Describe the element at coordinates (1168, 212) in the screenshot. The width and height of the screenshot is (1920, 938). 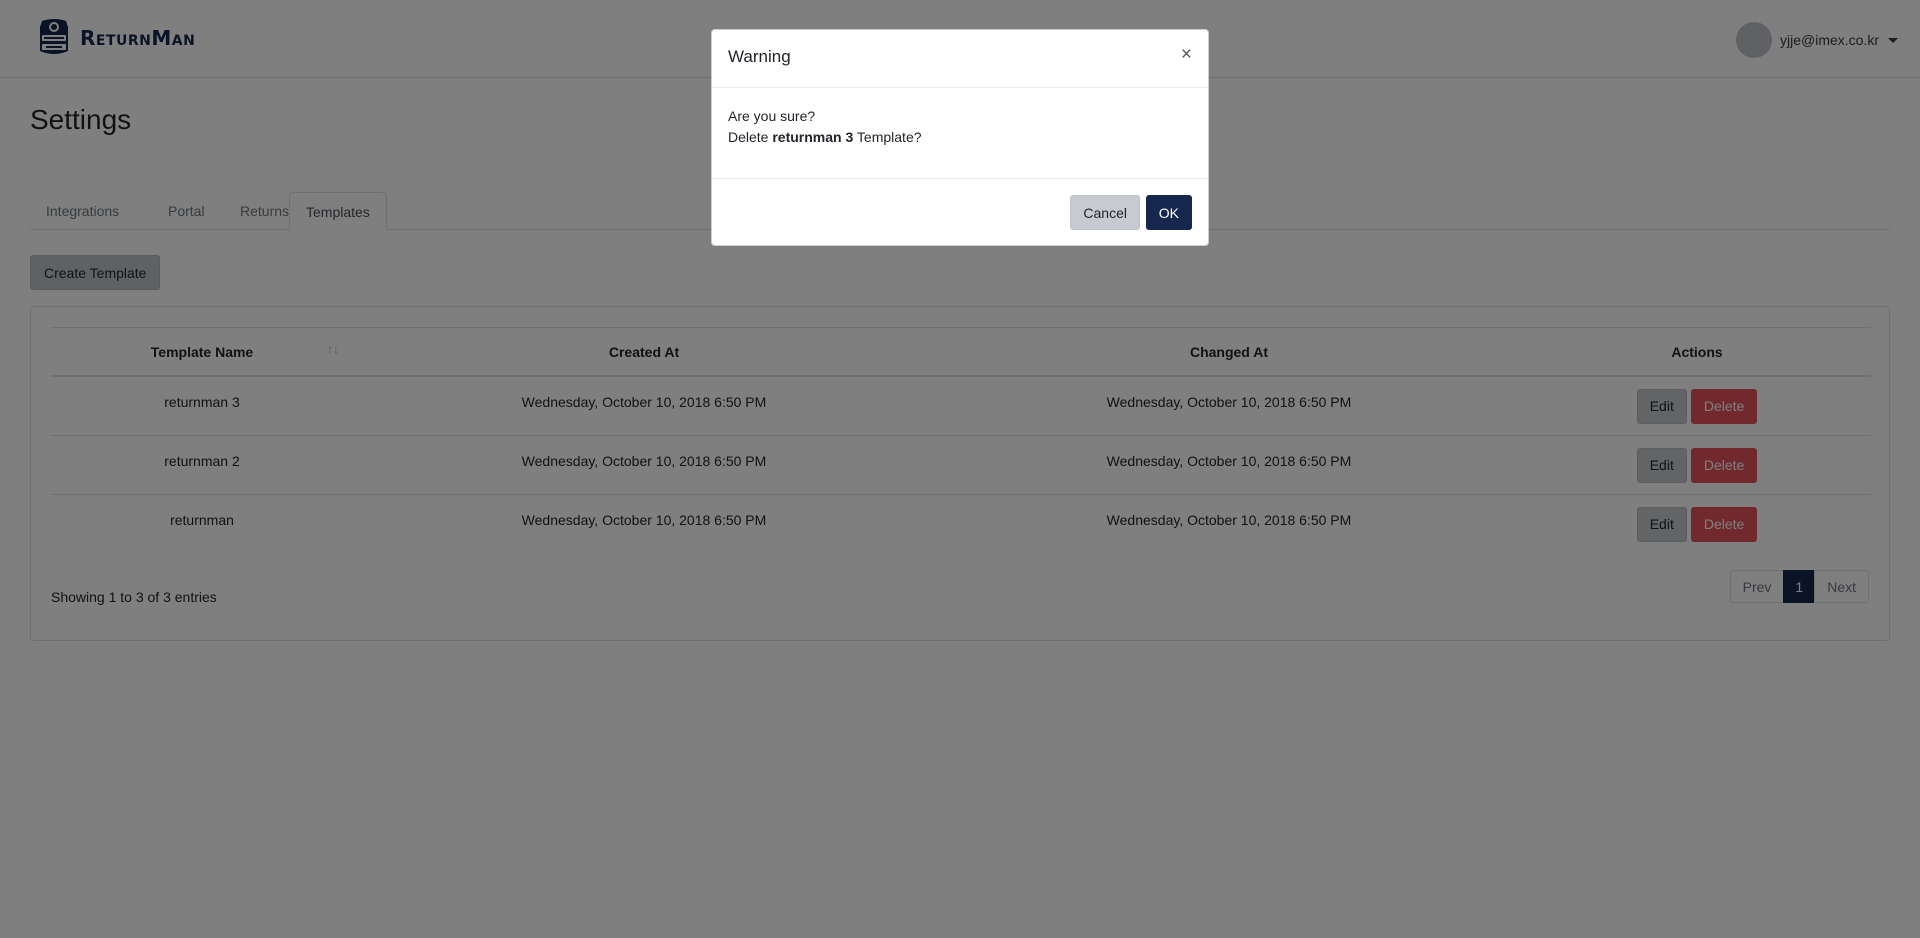
I see `ok-button: OK` at that location.